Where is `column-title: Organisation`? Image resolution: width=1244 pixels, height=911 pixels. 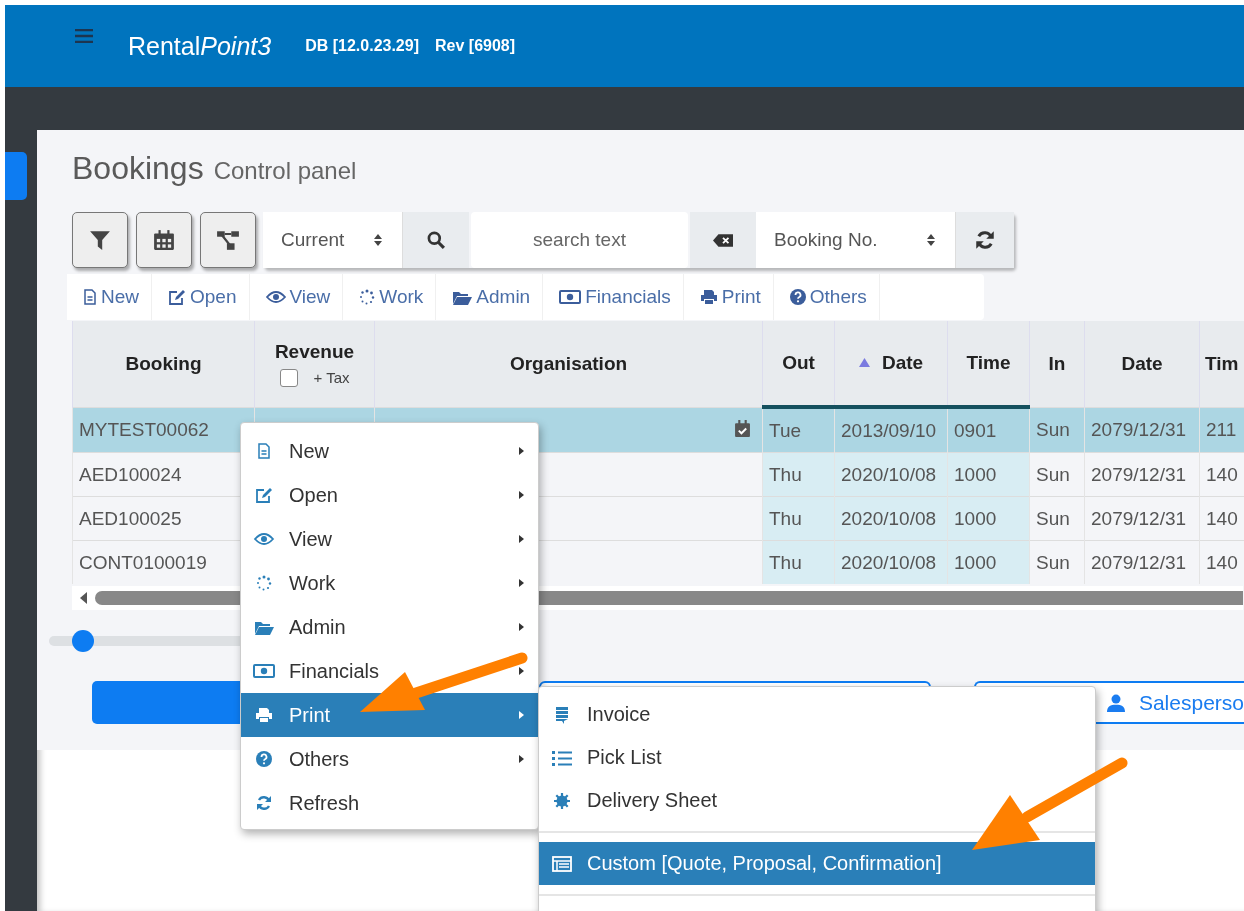 column-title: Organisation is located at coordinates (568, 363).